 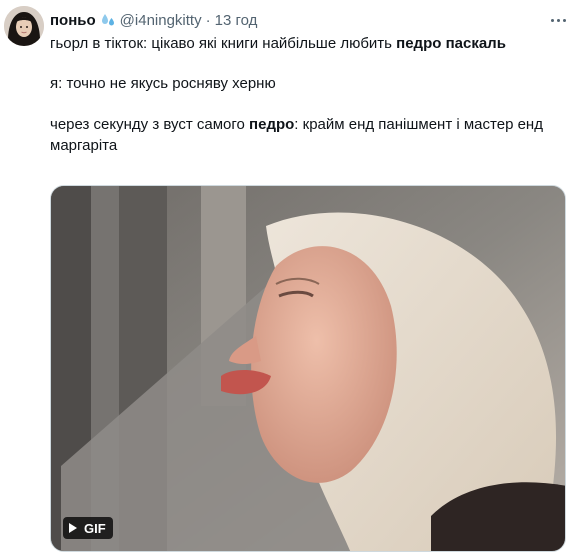 I want to click on water-droplets-icon, so click(x=107, y=20).